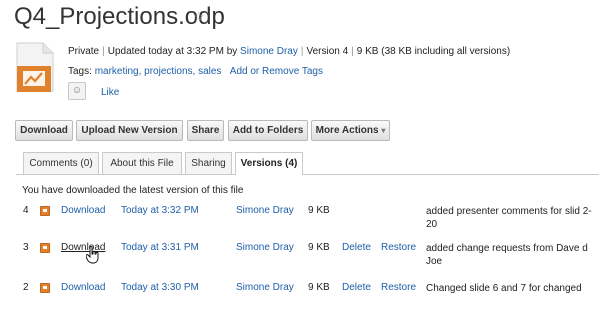  What do you see at coordinates (160, 287) in the screenshot?
I see `version-time-link: Today at 3:30 PM` at bounding box center [160, 287].